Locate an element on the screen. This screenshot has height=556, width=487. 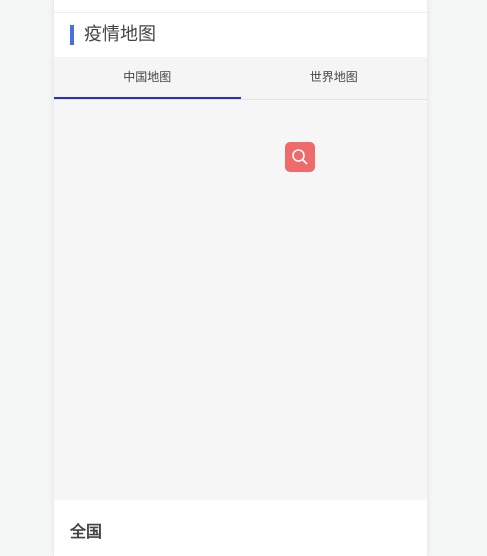
title-accent-bar is located at coordinates (72, 35).